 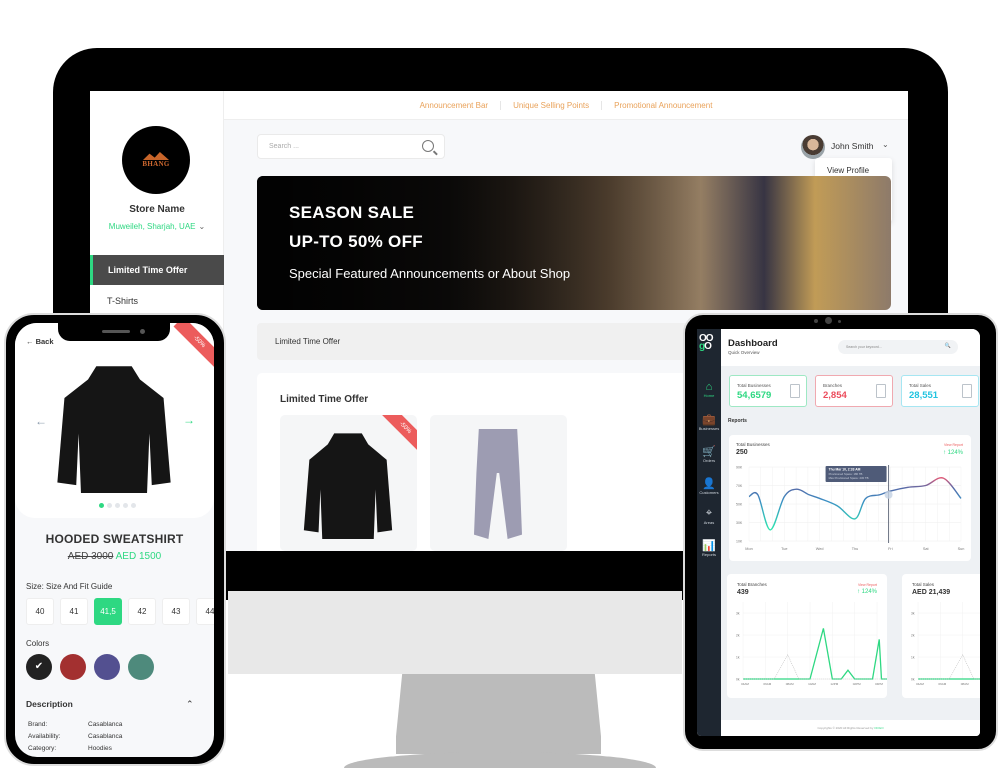 What do you see at coordinates (709, 389) in the screenshot?
I see `nav-home: ⌂ Home` at bounding box center [709, 389].